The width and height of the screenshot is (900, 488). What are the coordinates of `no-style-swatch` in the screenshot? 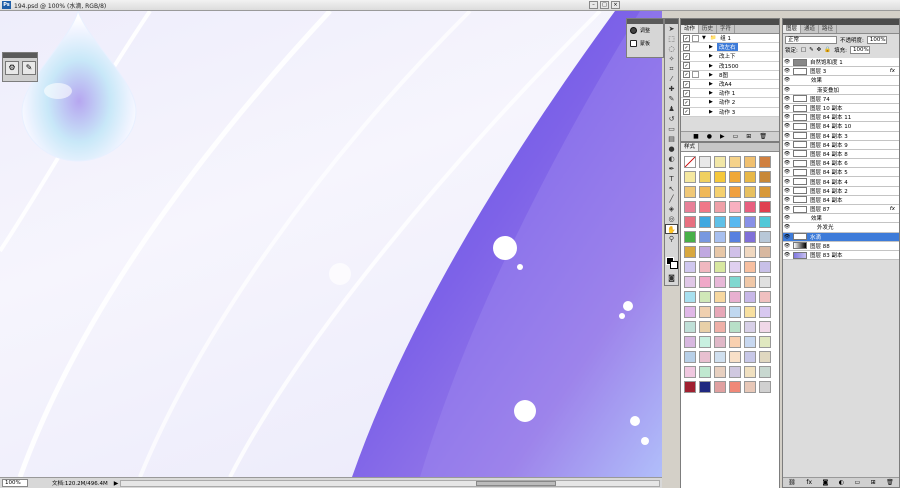 It's located at (690, 162).